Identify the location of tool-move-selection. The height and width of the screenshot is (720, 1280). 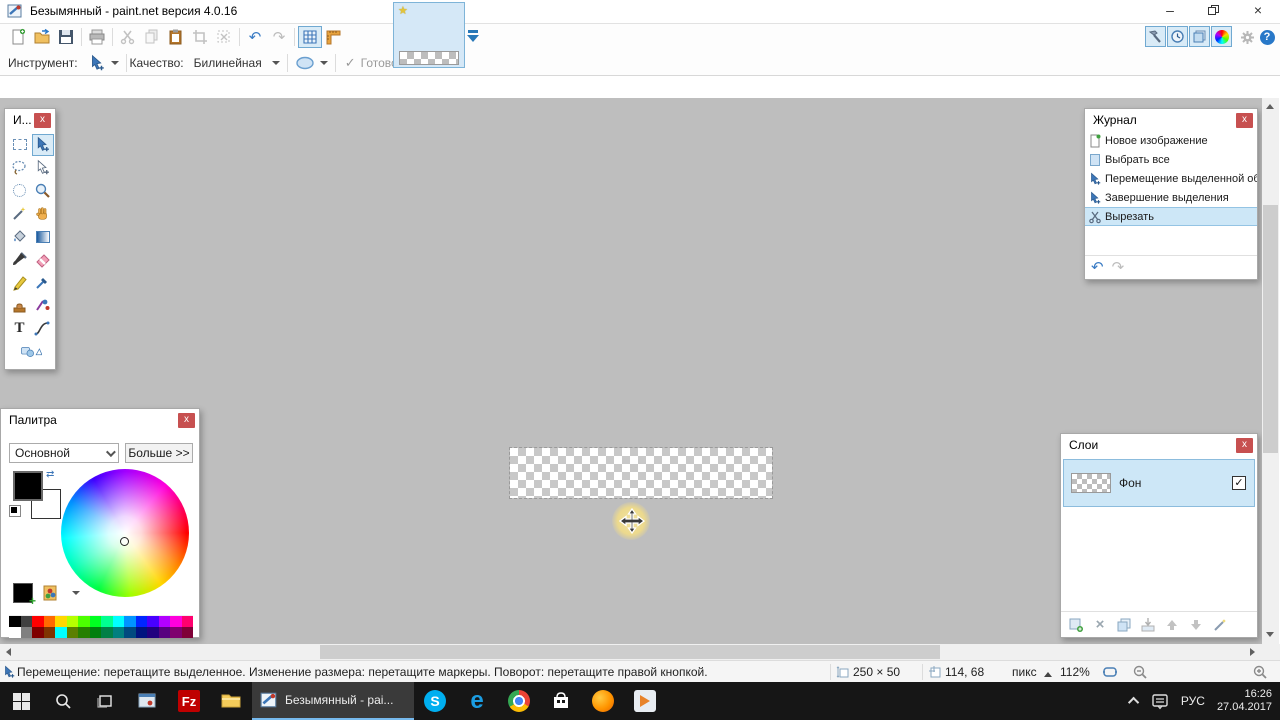
(43, 168).